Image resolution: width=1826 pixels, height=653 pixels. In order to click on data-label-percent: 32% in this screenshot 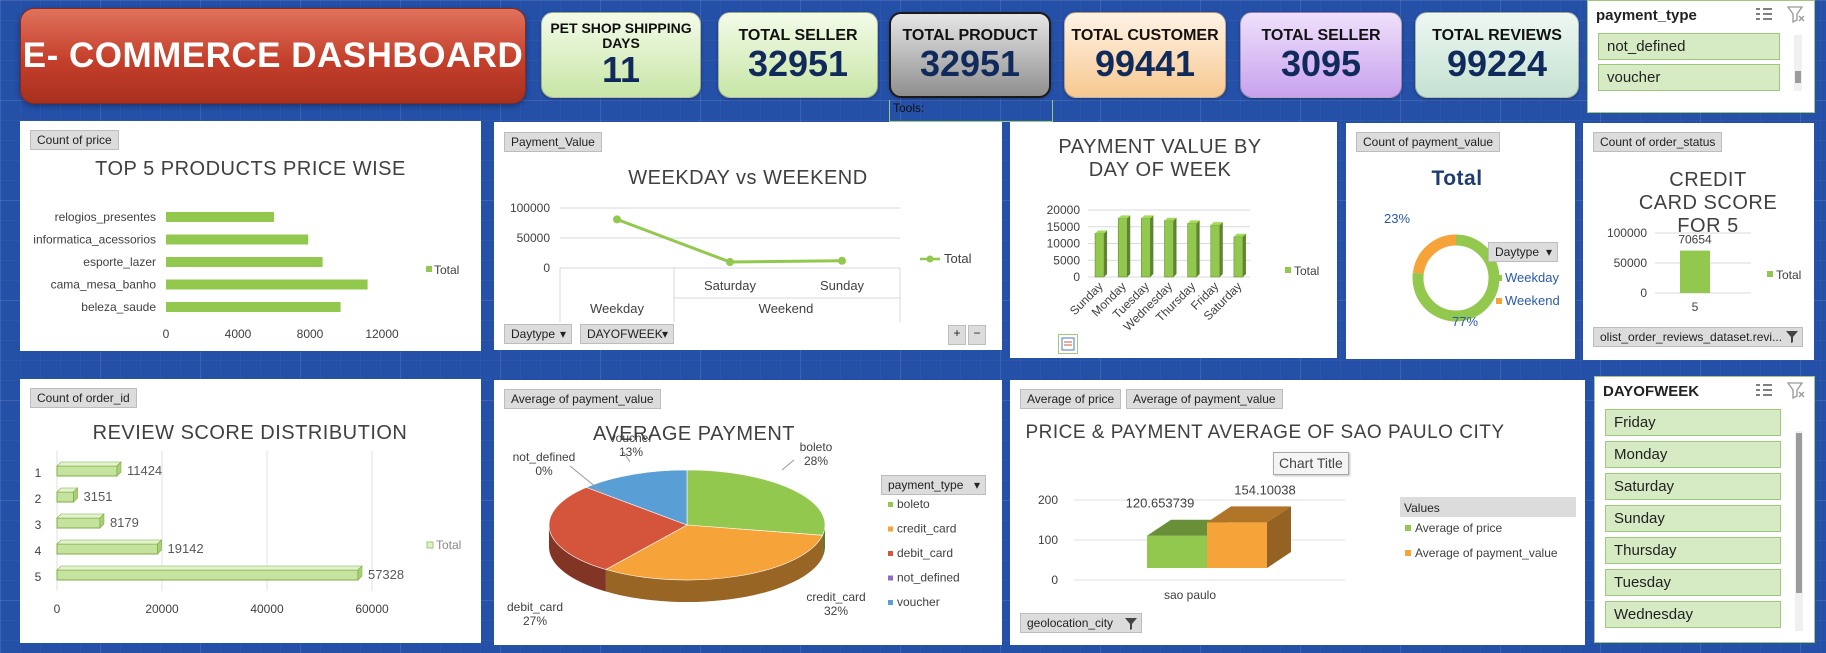, I will do `click(836, 611)`.